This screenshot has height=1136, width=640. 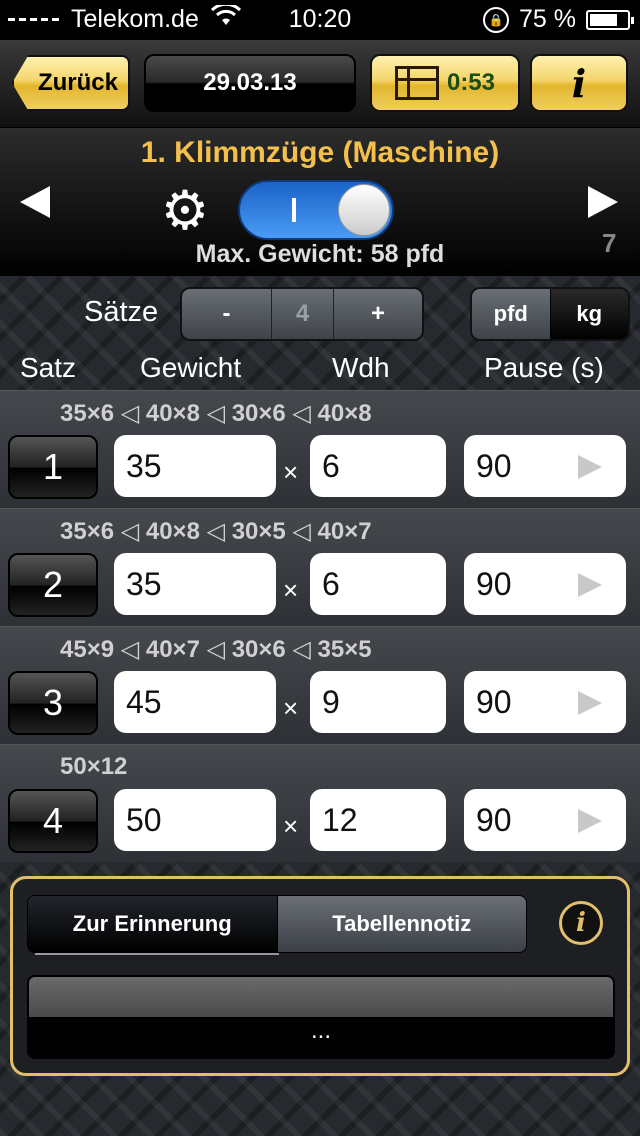 What do you see at coordinates (320, 20) in the screenshot?
I see `status-bar: Telekom.de 10:20 🔒 75 %` at bounding box center [320, 20].